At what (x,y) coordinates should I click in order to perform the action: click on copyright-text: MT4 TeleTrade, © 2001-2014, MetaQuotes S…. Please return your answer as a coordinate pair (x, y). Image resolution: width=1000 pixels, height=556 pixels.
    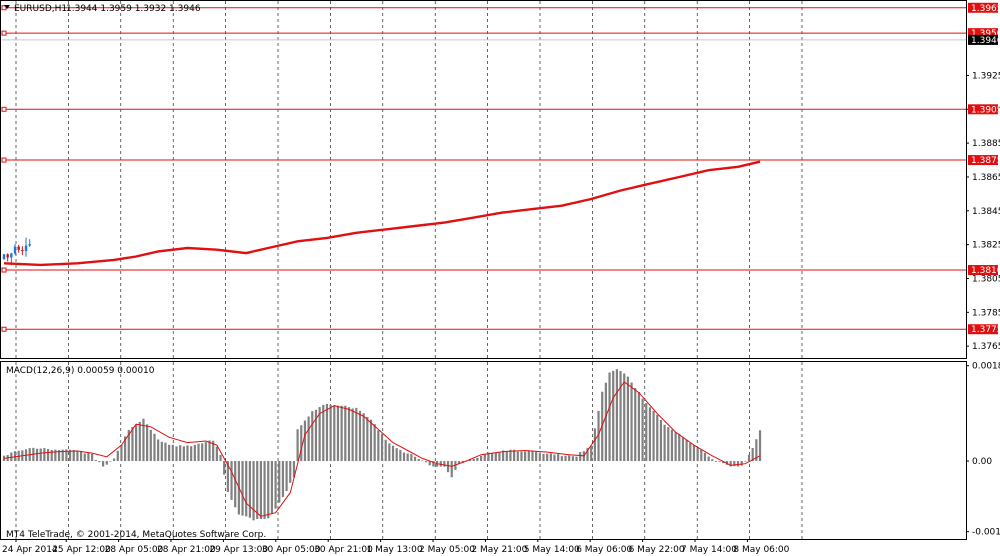
    Looking at the image, I should click on (136, 535).